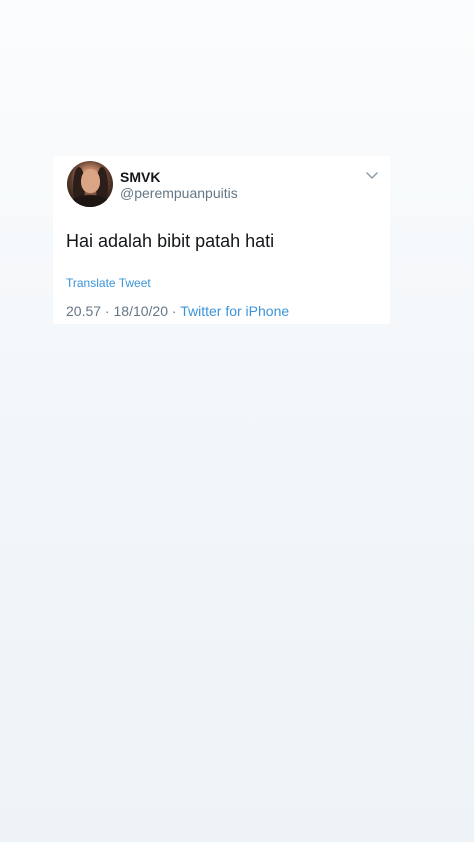 The height and width of the screenshot is (842, 474). Describe the element at coordinates (234, 311) in the screenshot. I see `tweet-source-link: Twitter for iPhone` at that location.